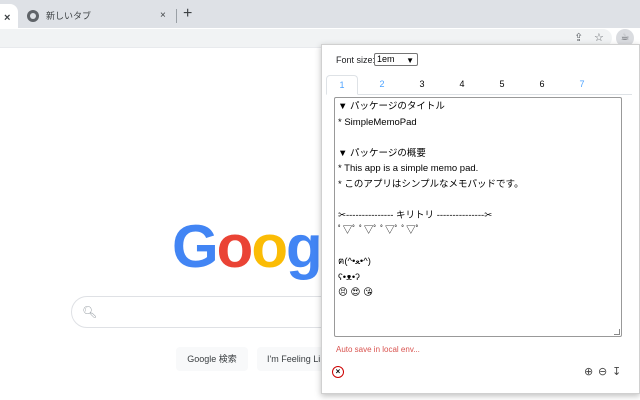 The width and height of the screenshot is (640, 400). What do you see at coordinates (431, 184) in the screenshot?
I see `memo-line: * このアプリはシンプルなメモパッドです。` at bounding box center [431, 184].